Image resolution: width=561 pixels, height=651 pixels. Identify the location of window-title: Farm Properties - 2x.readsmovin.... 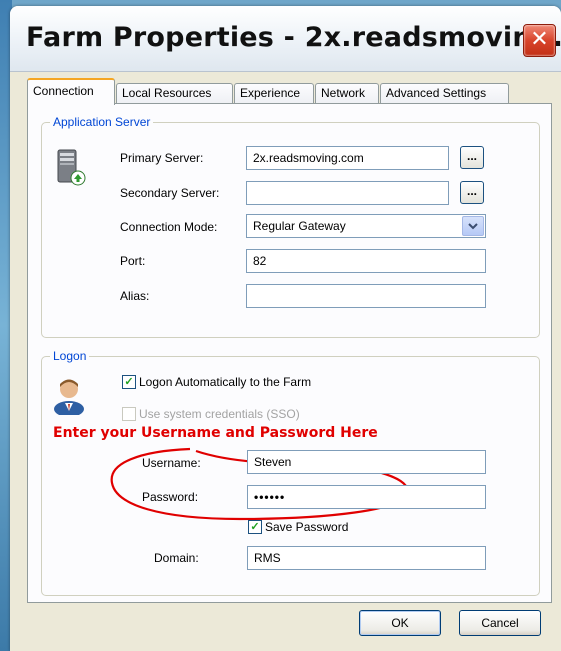
(293, 37).